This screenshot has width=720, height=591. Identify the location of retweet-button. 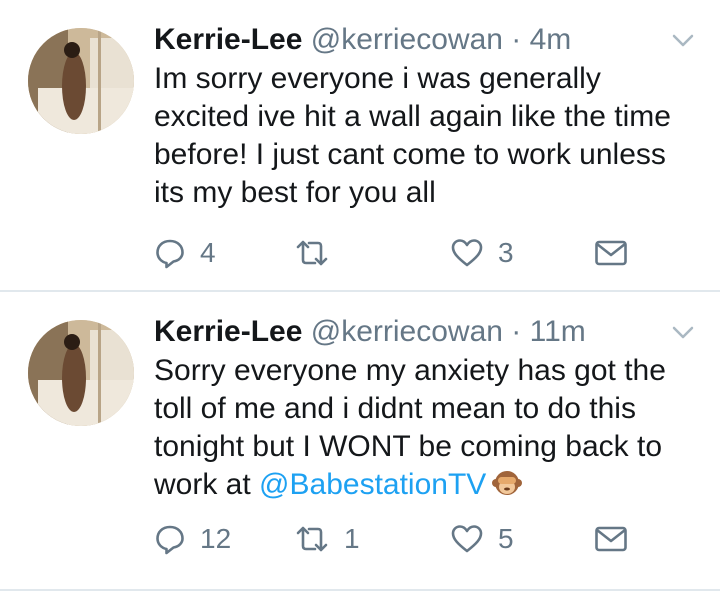
(319, 253).